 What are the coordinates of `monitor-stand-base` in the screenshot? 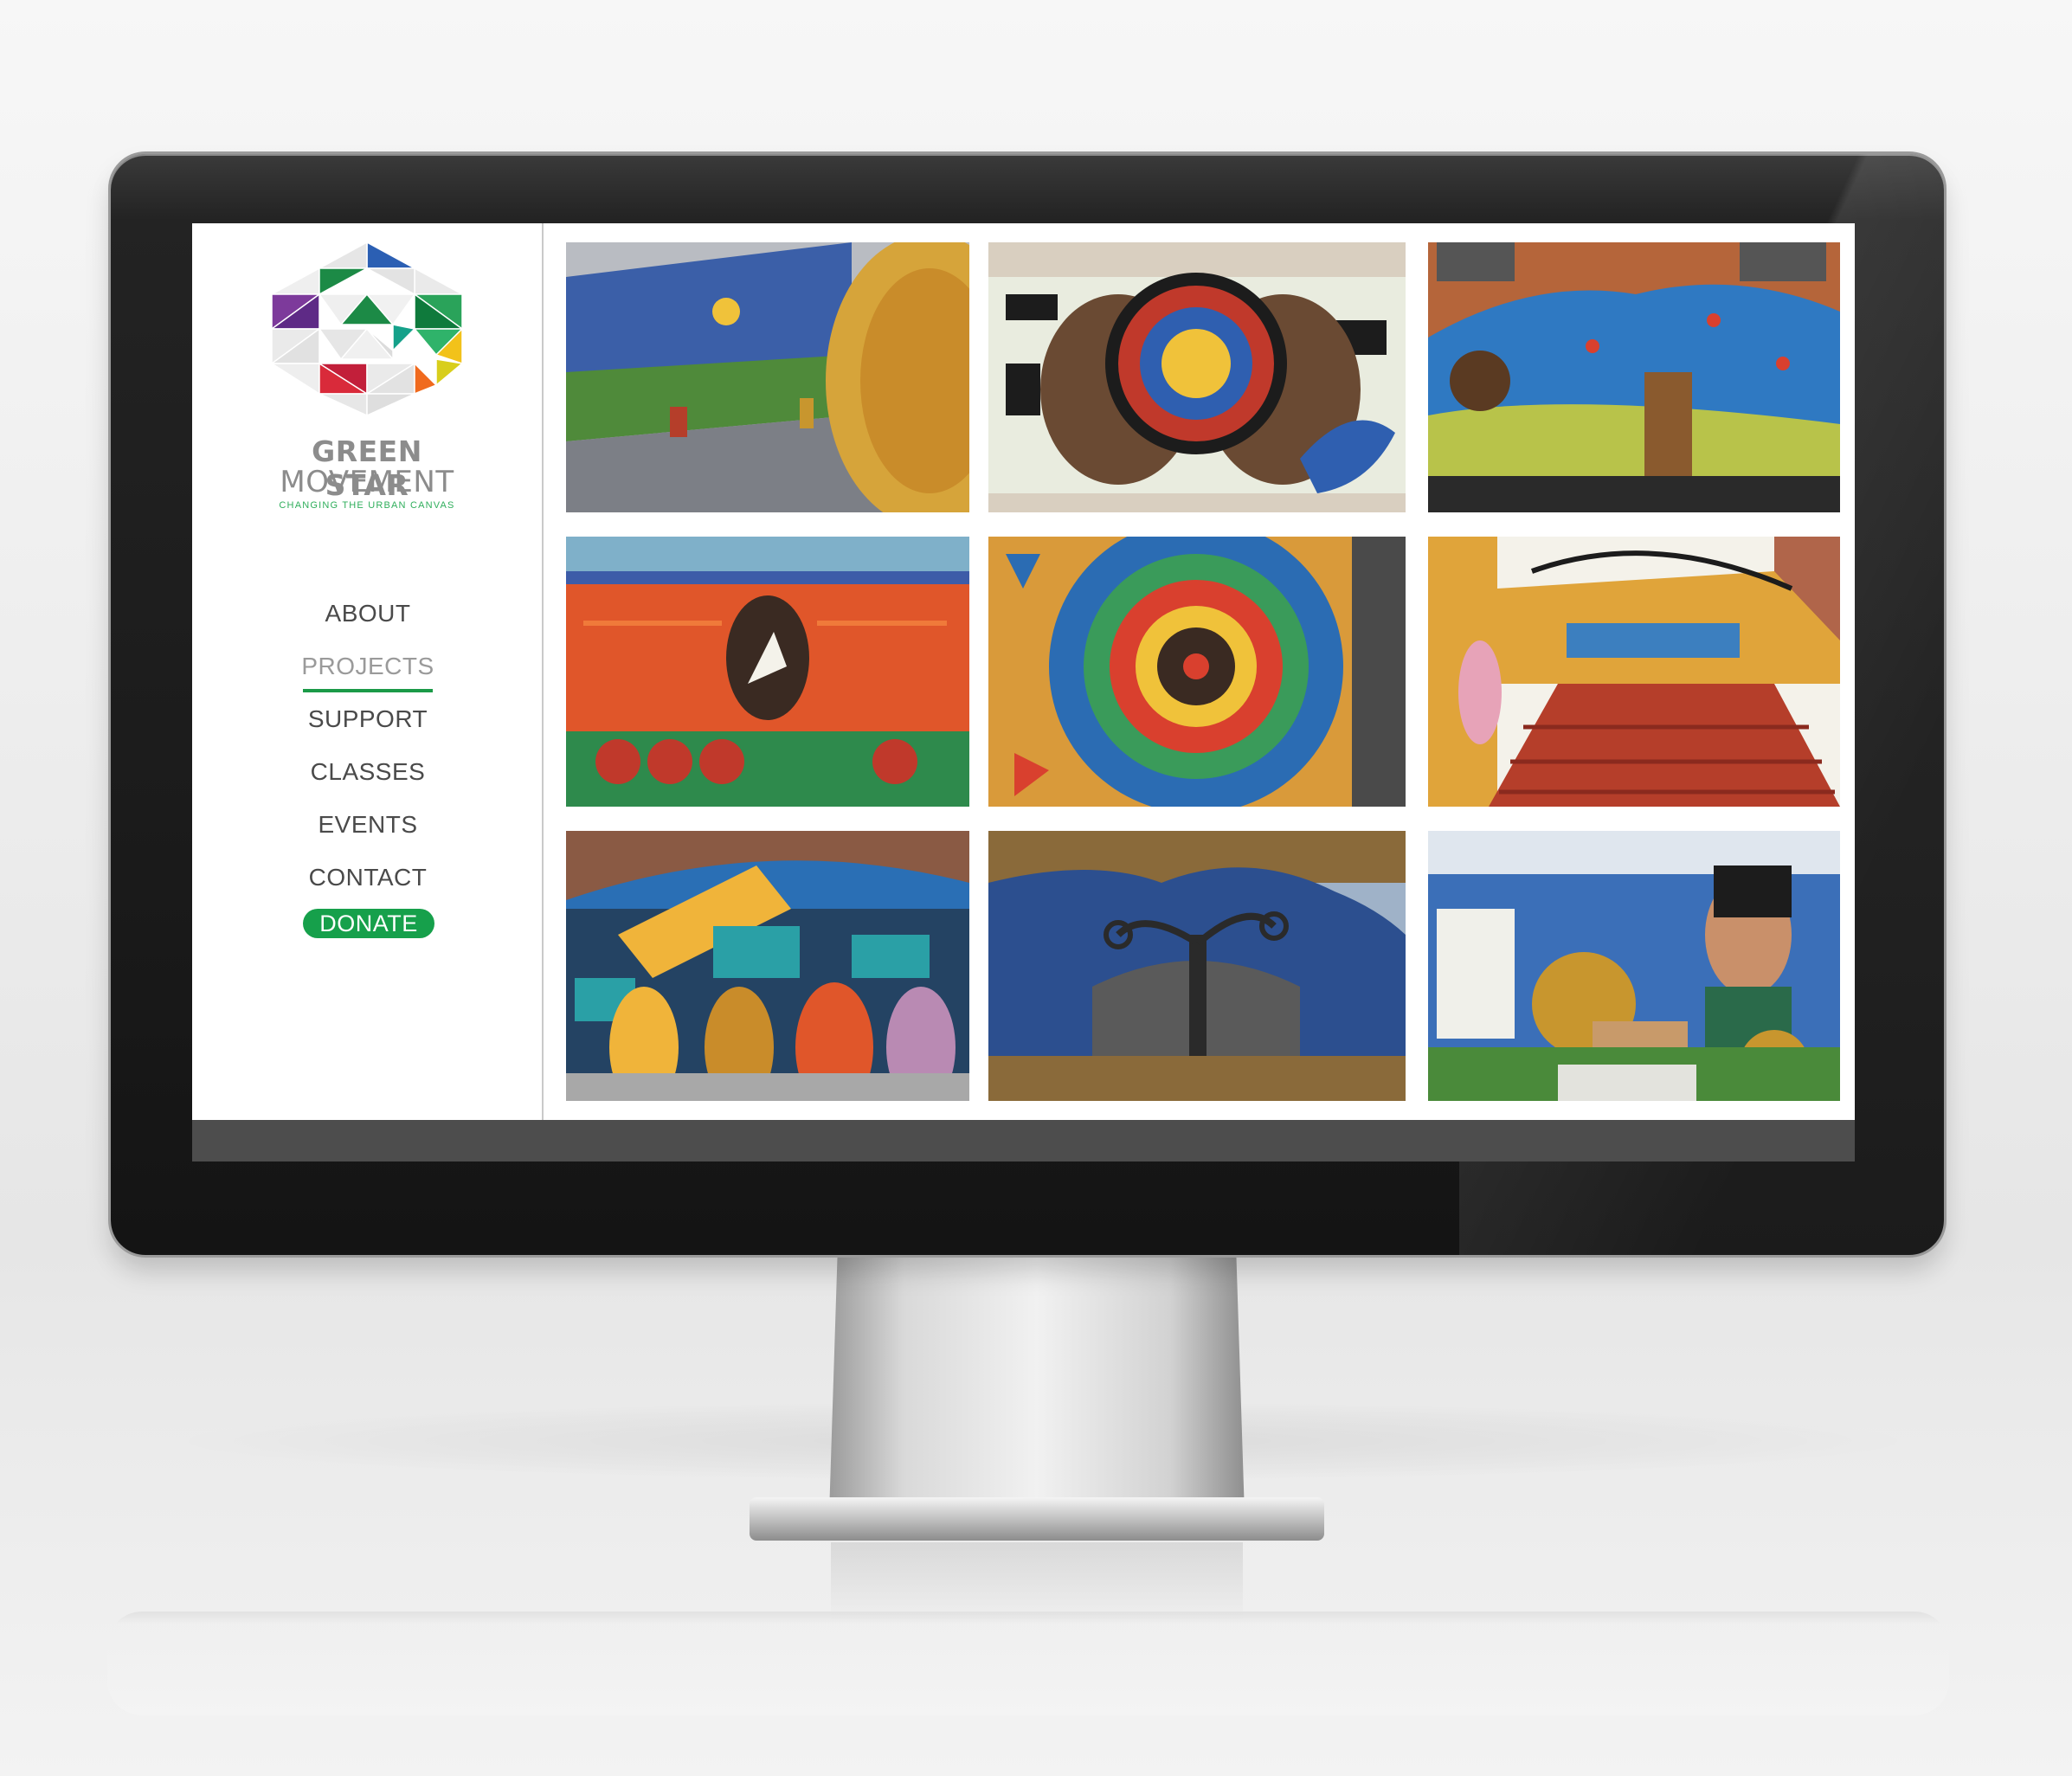 It's located at (1037, 1519).